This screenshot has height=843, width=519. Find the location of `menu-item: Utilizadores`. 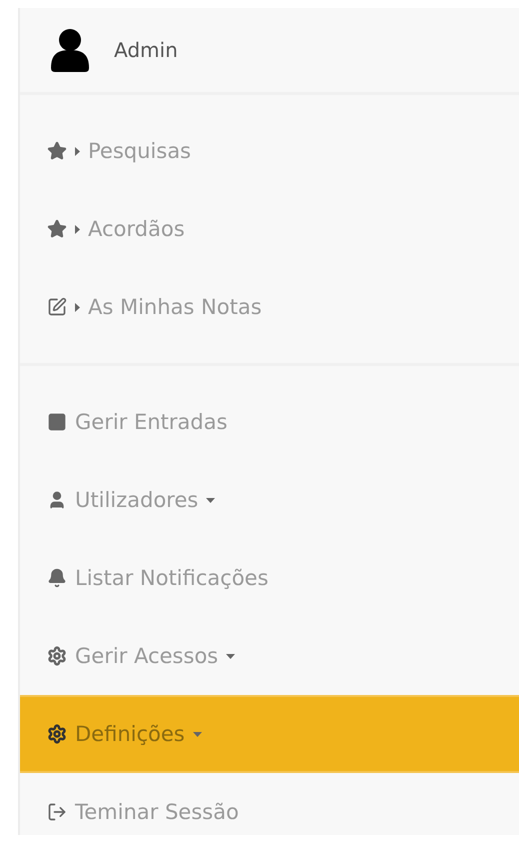

menu-item: Utilizadores is located at coordinates (269, 500).